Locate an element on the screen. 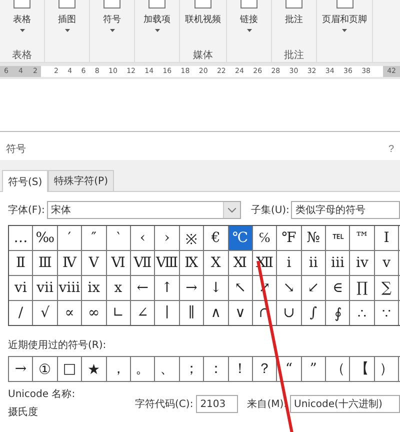 The height and width of the screenshot is (432, 400). symbol-cell: ‵ is located at coordinates (118, 238).